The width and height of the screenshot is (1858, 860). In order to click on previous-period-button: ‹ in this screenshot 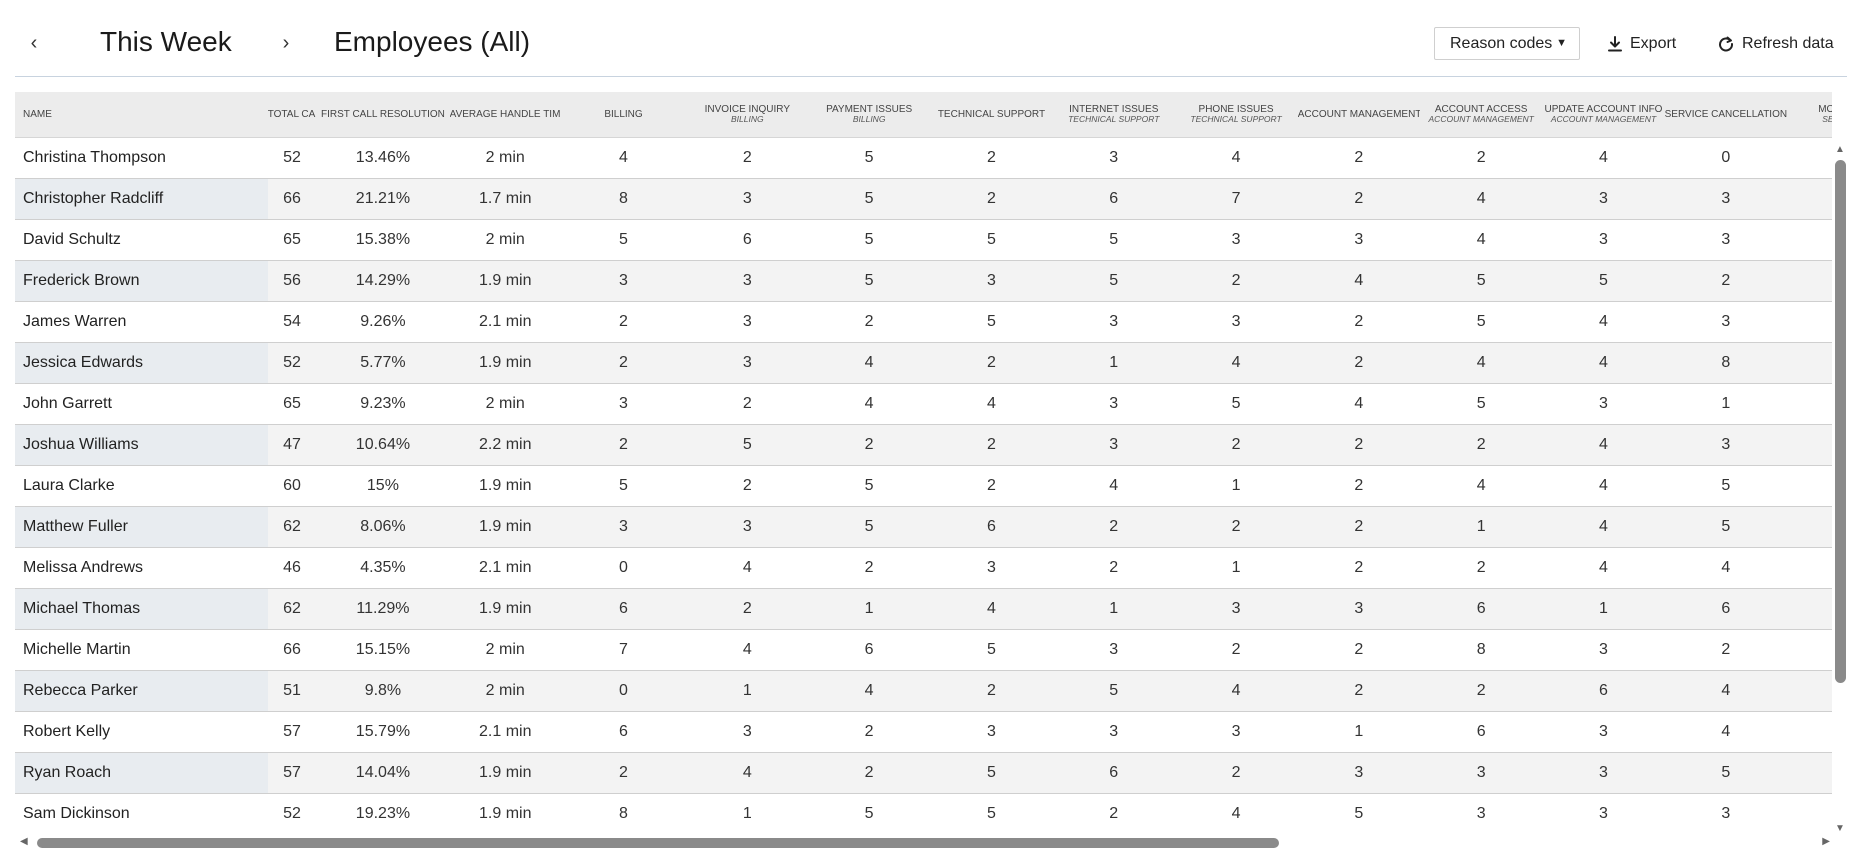, I will do `click(34, 43)`.